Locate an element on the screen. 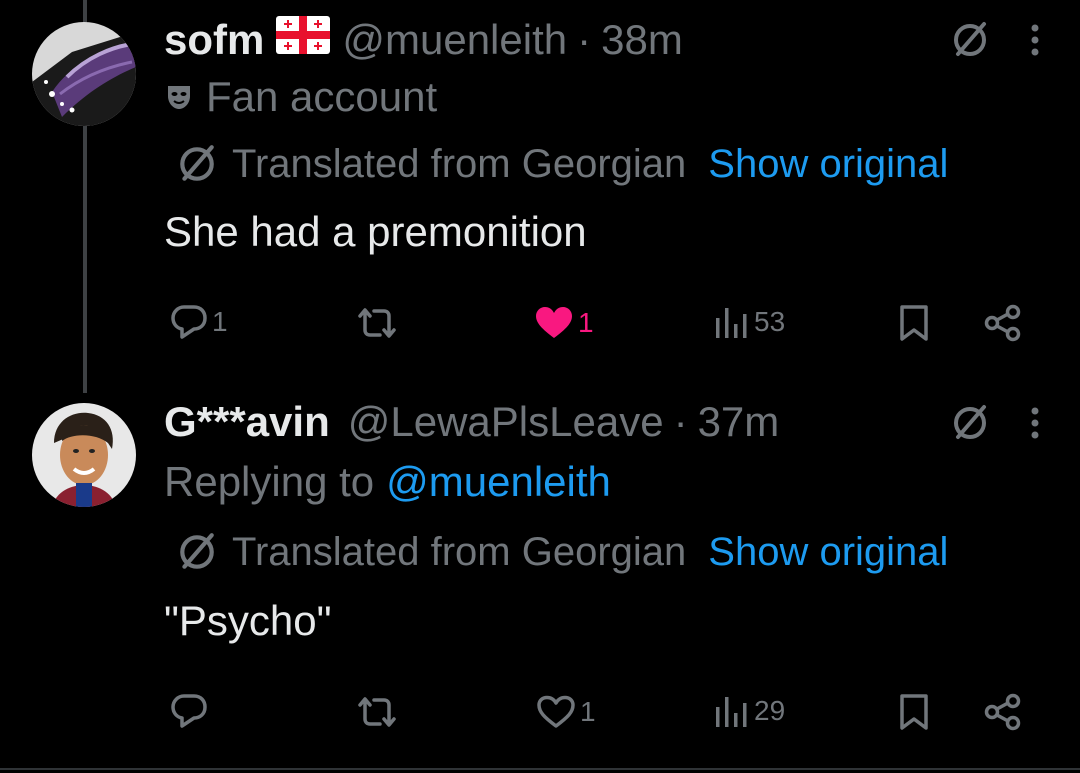  display-name: sofm is located at coordinates (214, 40).